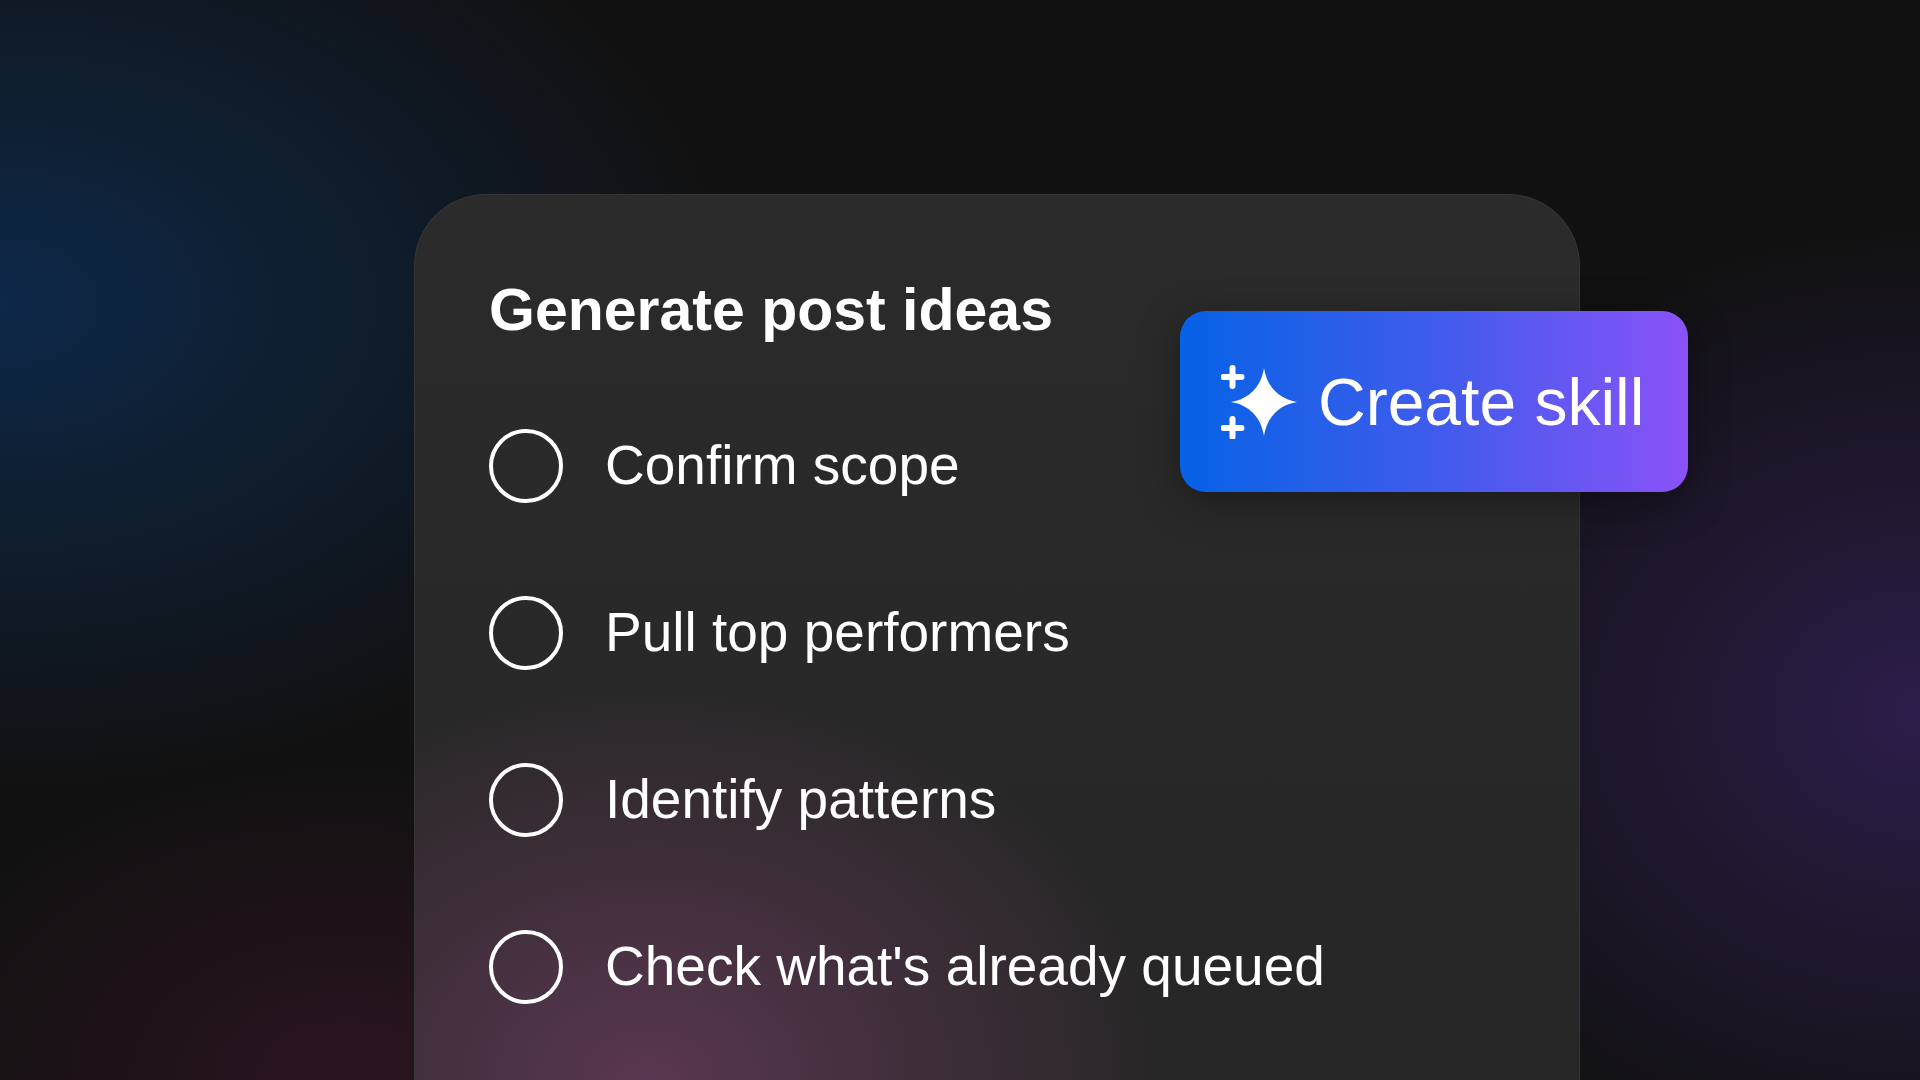 This screenshot has height=1080, width=1920. What do you see at coordinates (771, 310) in the screenshot?
I see `card-title: Generate post ideas` at bounding box center [771, 310].